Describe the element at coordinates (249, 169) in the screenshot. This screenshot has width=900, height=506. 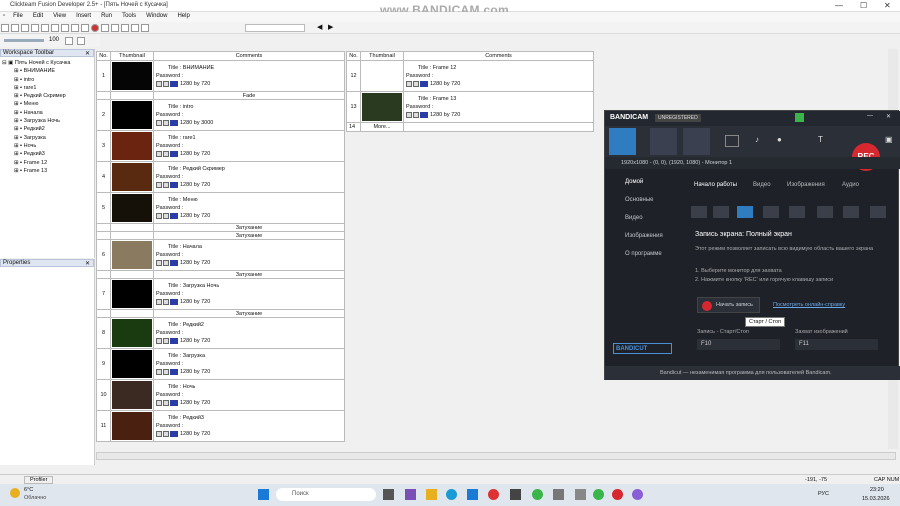
I see `frame-title: Title : Редкий Скример` at that location.